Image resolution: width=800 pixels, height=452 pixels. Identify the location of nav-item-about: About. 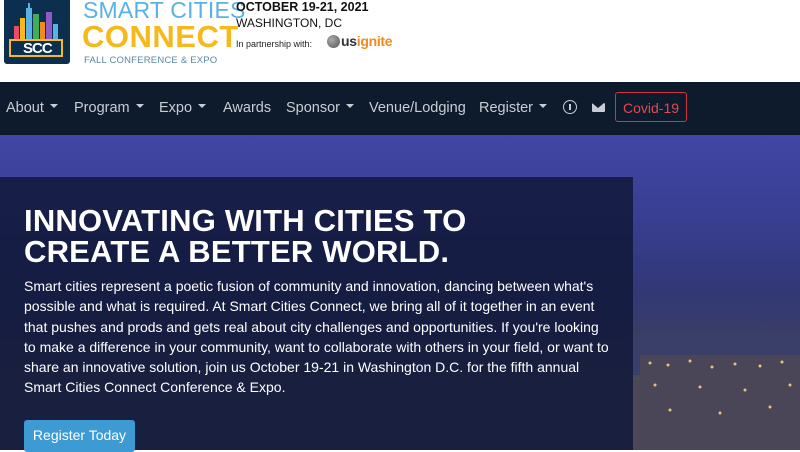
(32, 108).